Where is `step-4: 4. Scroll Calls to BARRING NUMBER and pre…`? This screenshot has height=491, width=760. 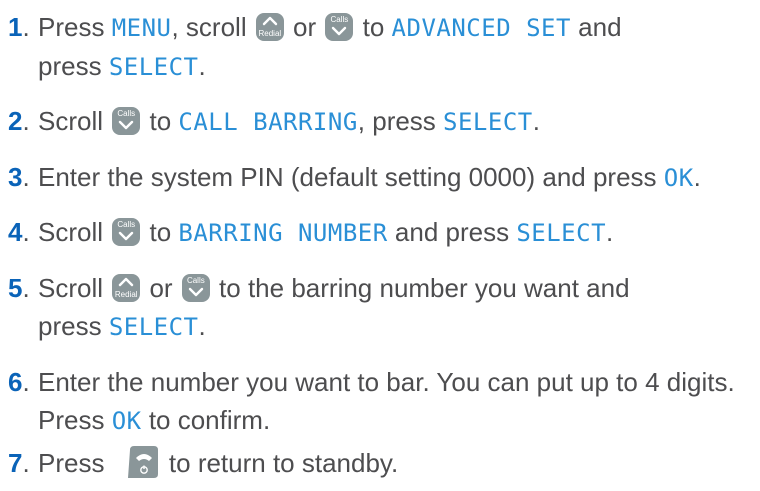
step-4: 4. Scroll Calls to BARRING NUMBER and pre… is located at coordinates (380, 232).